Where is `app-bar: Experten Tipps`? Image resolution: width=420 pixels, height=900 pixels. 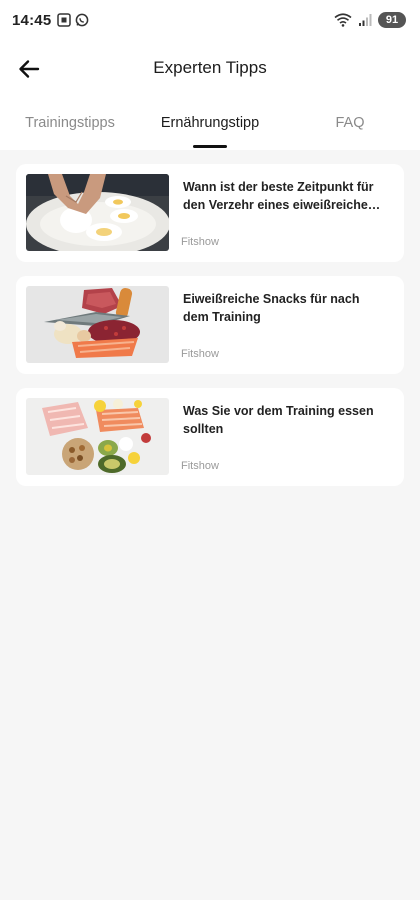
app-bar: Experten Tipps is located at coordinates (210, 68).